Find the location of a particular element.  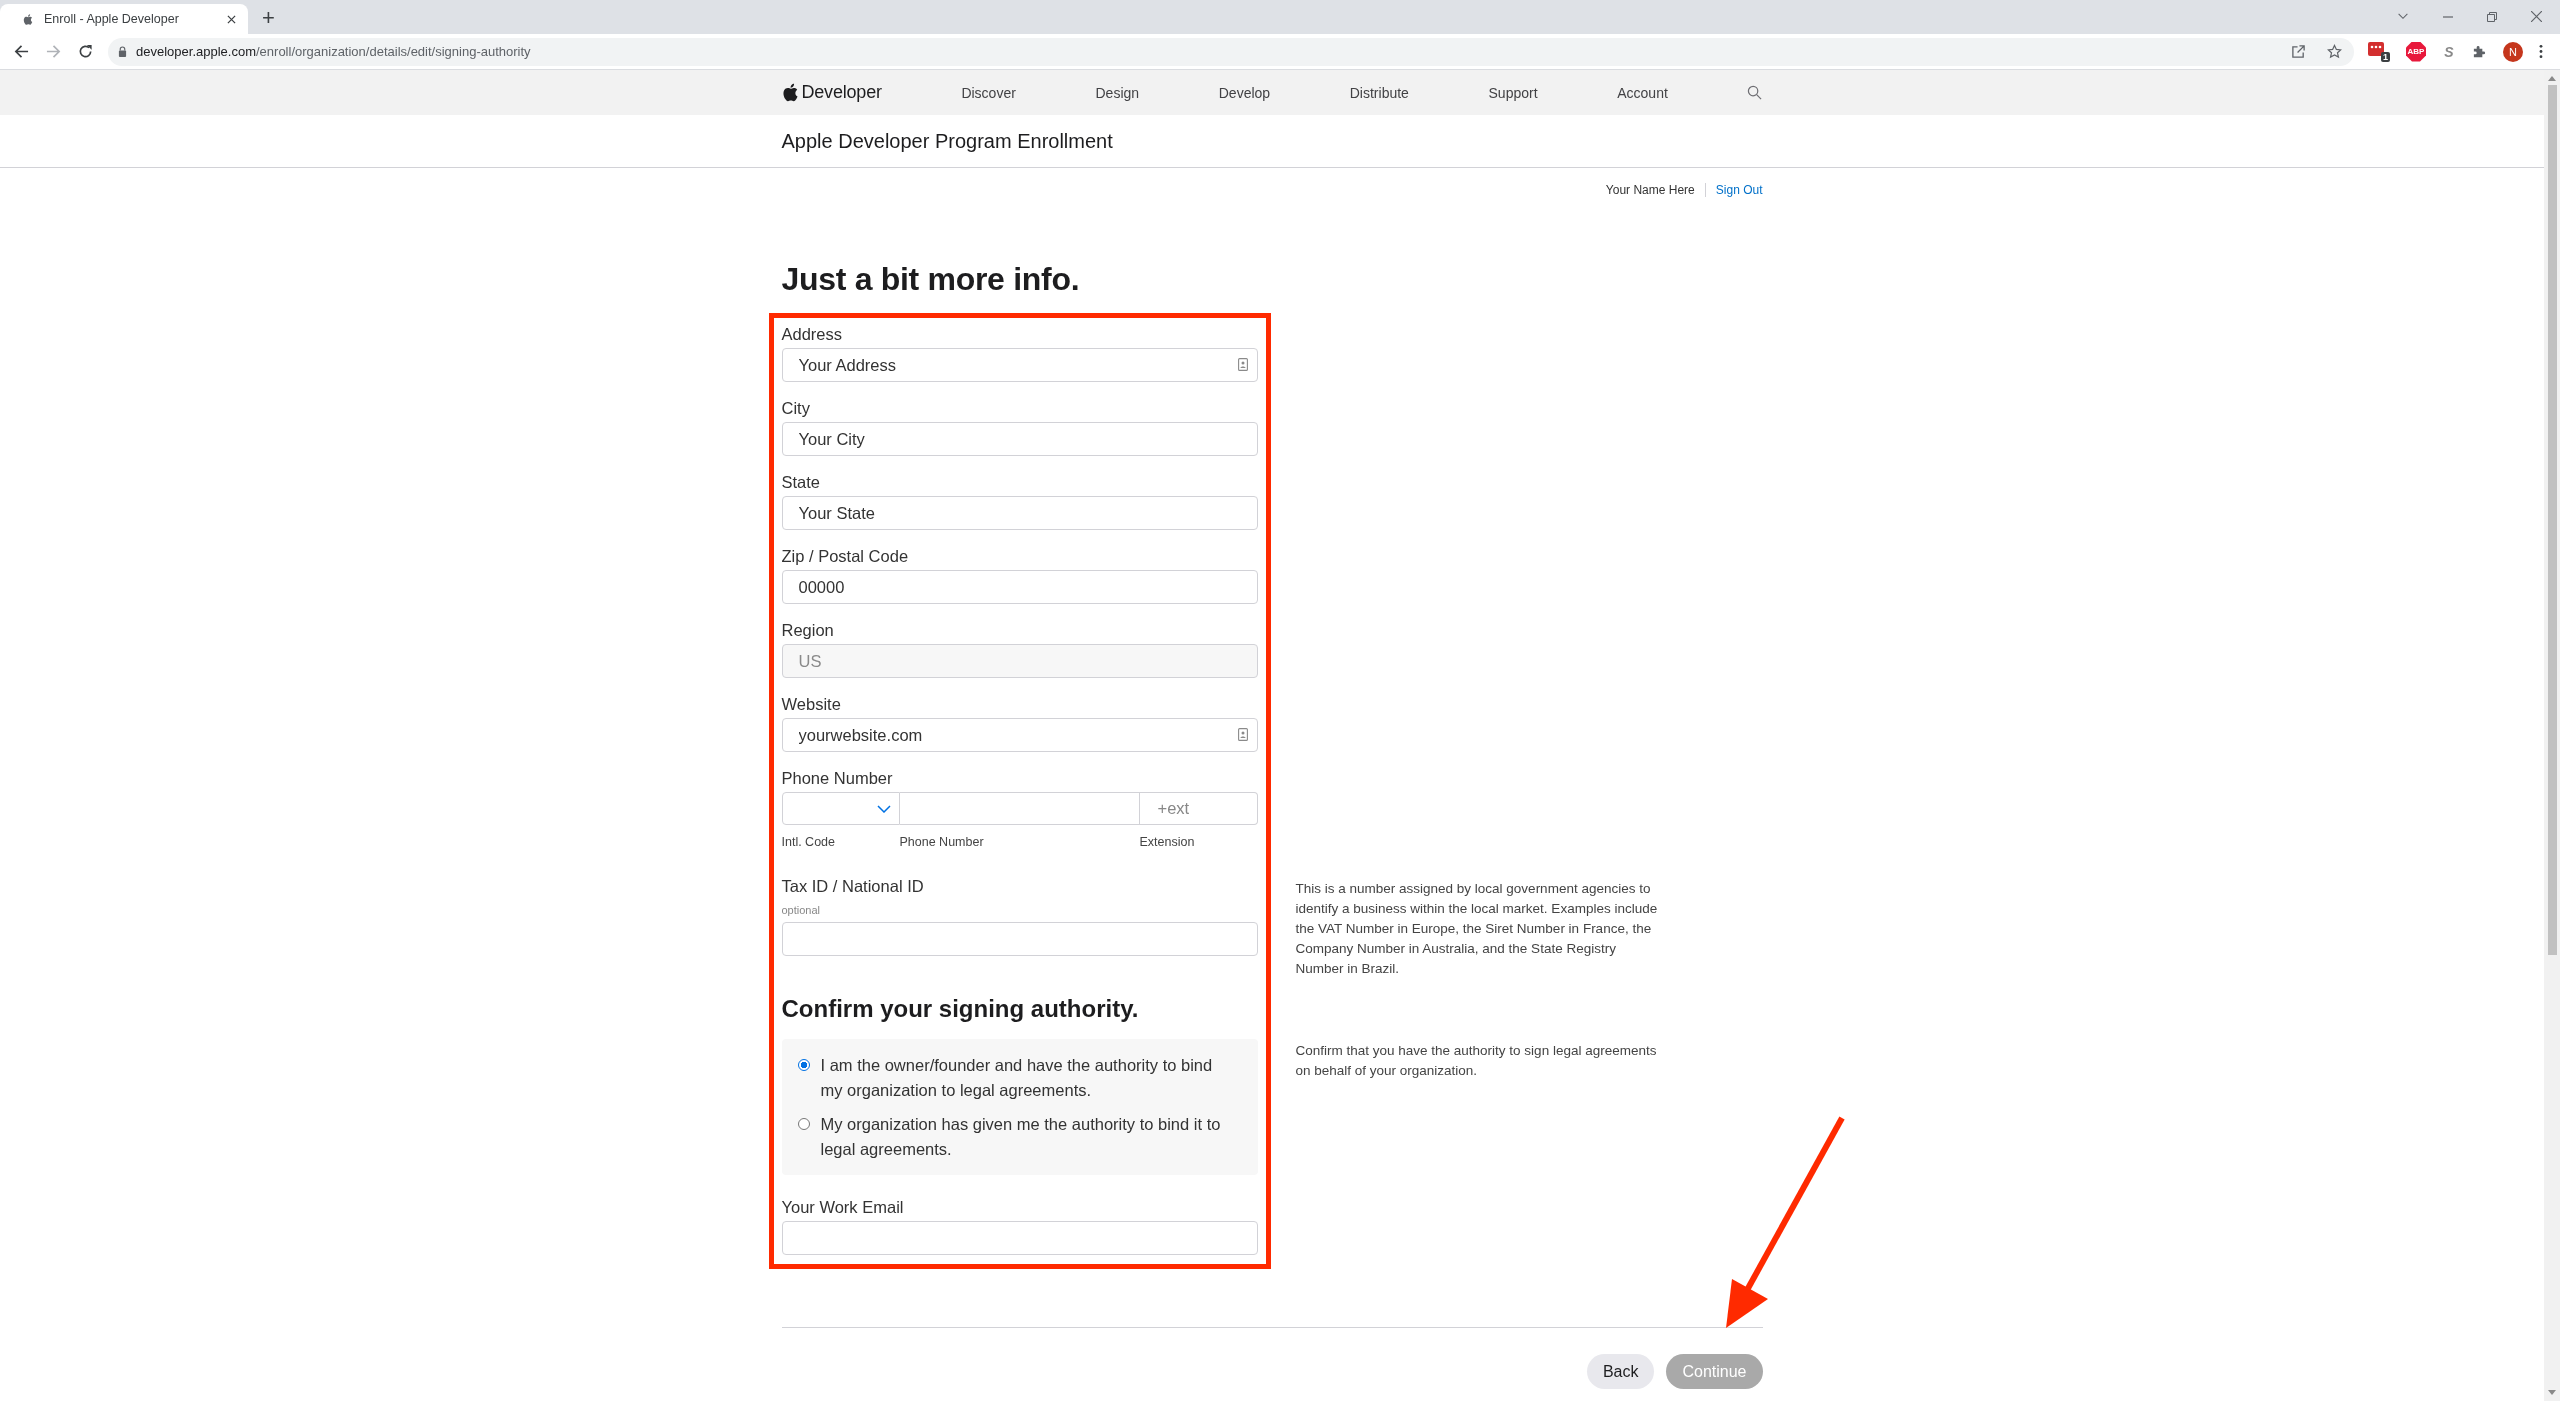

url-text: developer.apple.com/enroll/organization/details/edit/signing-authority is located at coordinates (334, 51).